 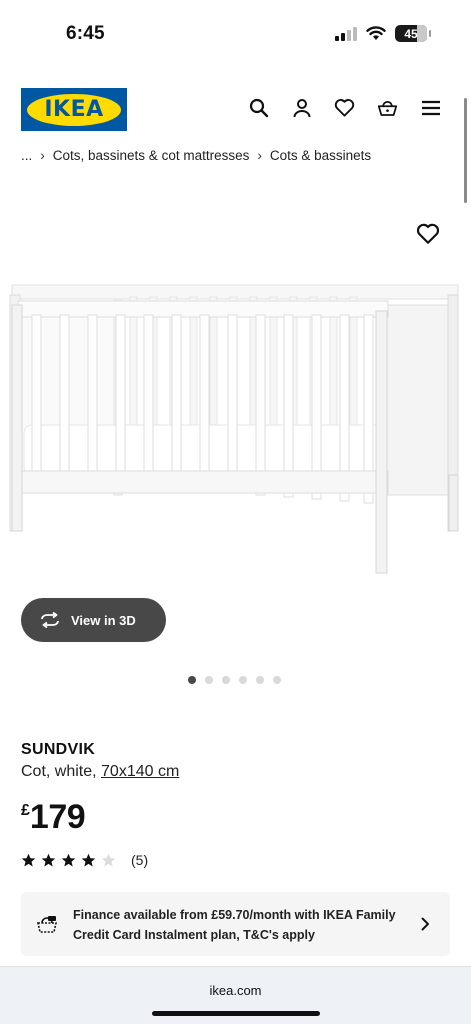 I want to click on battery-indicator: 45, so click(x=413, y=33).